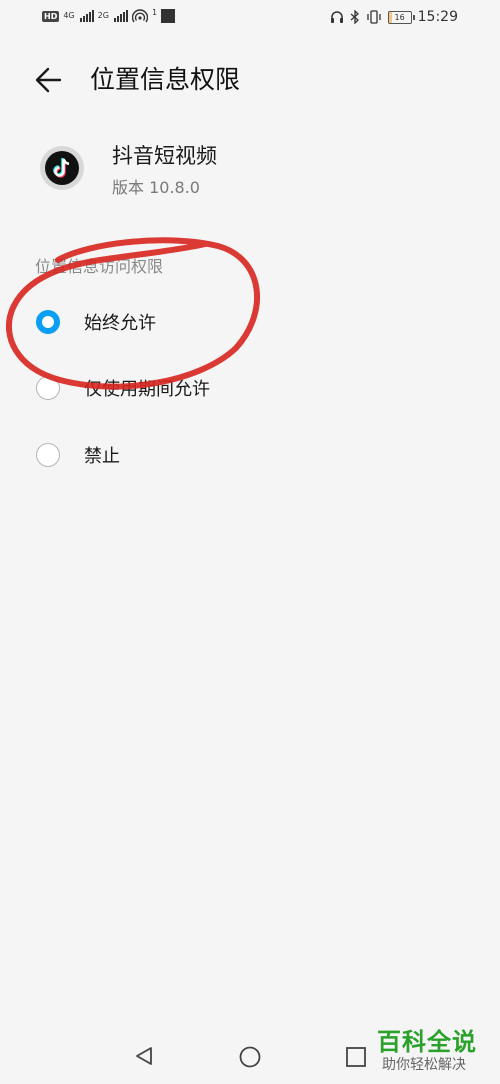  Describe the element at coordinates (336, 17) in the screenshot. I see `headphones-icon` at that location.